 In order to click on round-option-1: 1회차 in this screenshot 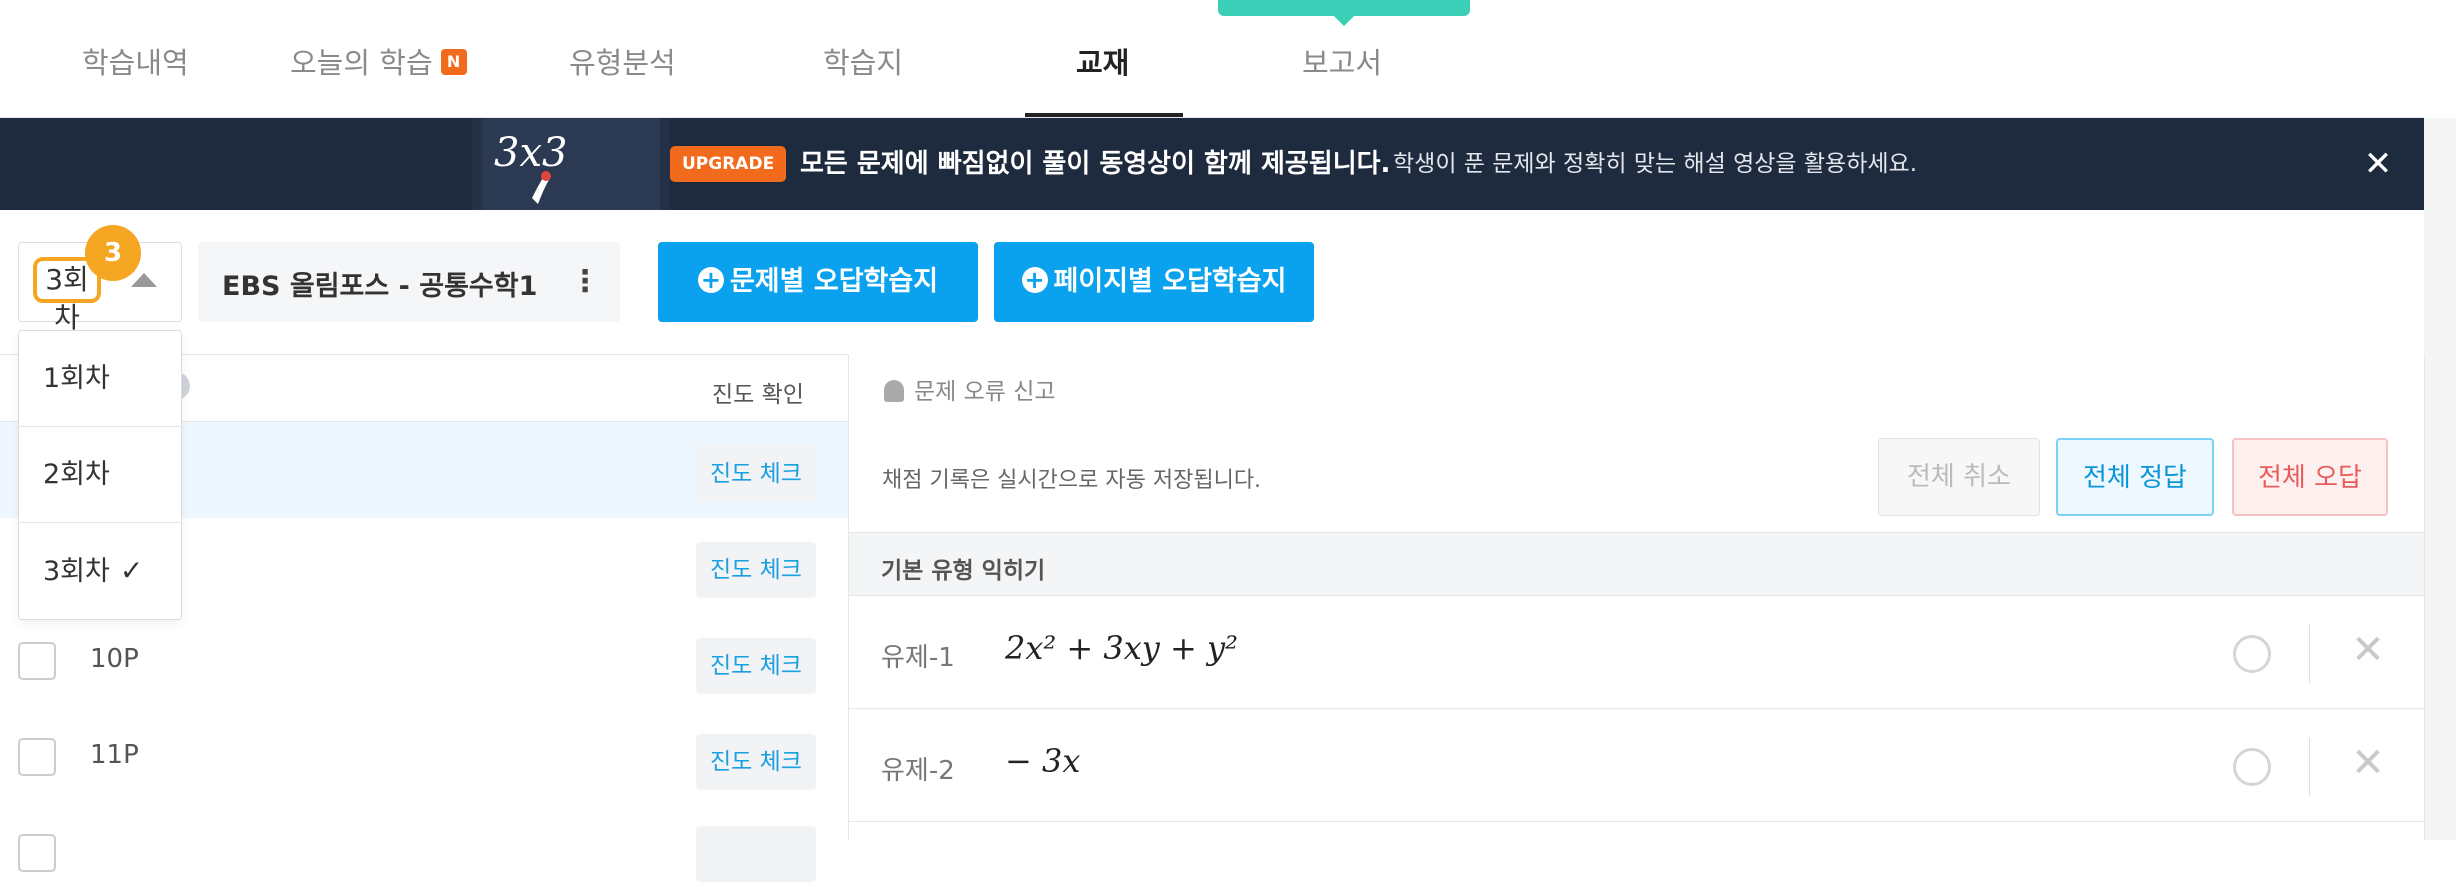, I will do `click(100, 379)`.